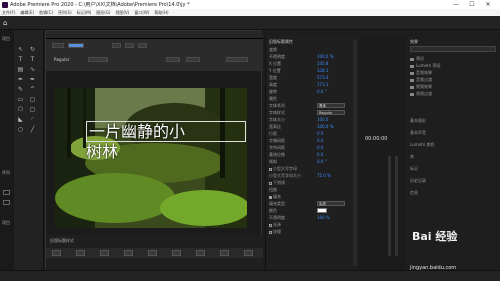 This screenshot has width=500, height=281. Describe the element at coordinates (314, 127) in the screenshot. I see `prop-row: 宽高比 100.0 %` at that location.